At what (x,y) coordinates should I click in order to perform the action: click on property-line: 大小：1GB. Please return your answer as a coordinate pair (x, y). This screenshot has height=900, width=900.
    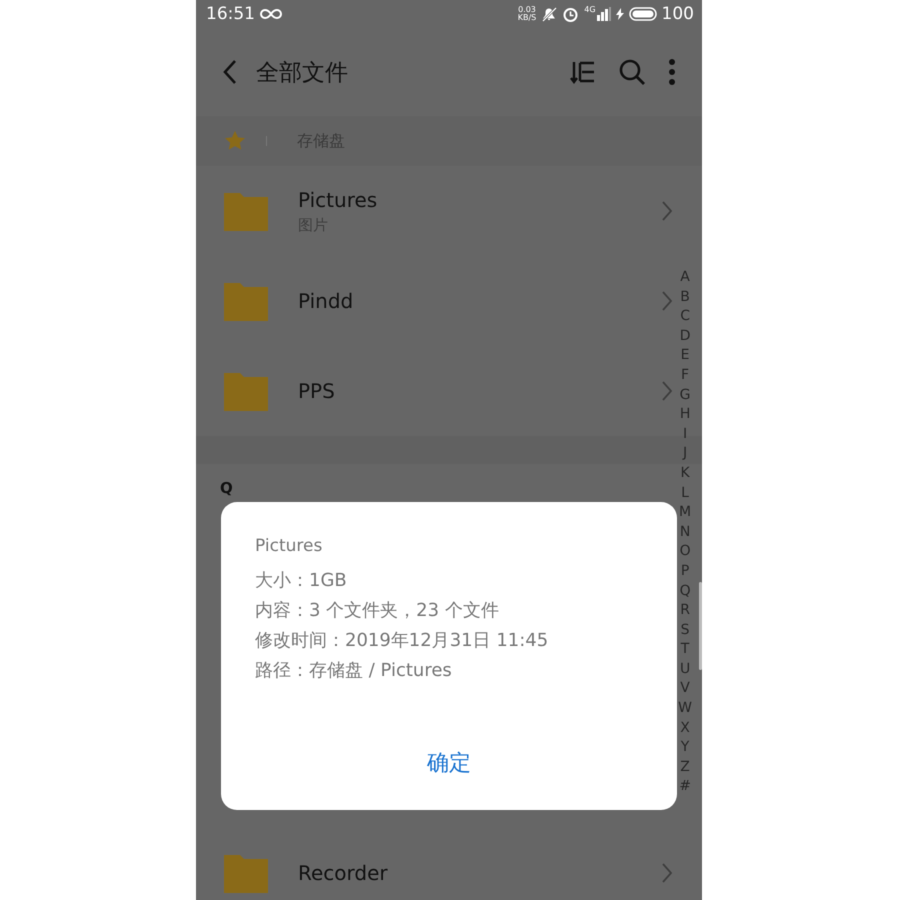
    Looking at the image, I should click on (301, 581).